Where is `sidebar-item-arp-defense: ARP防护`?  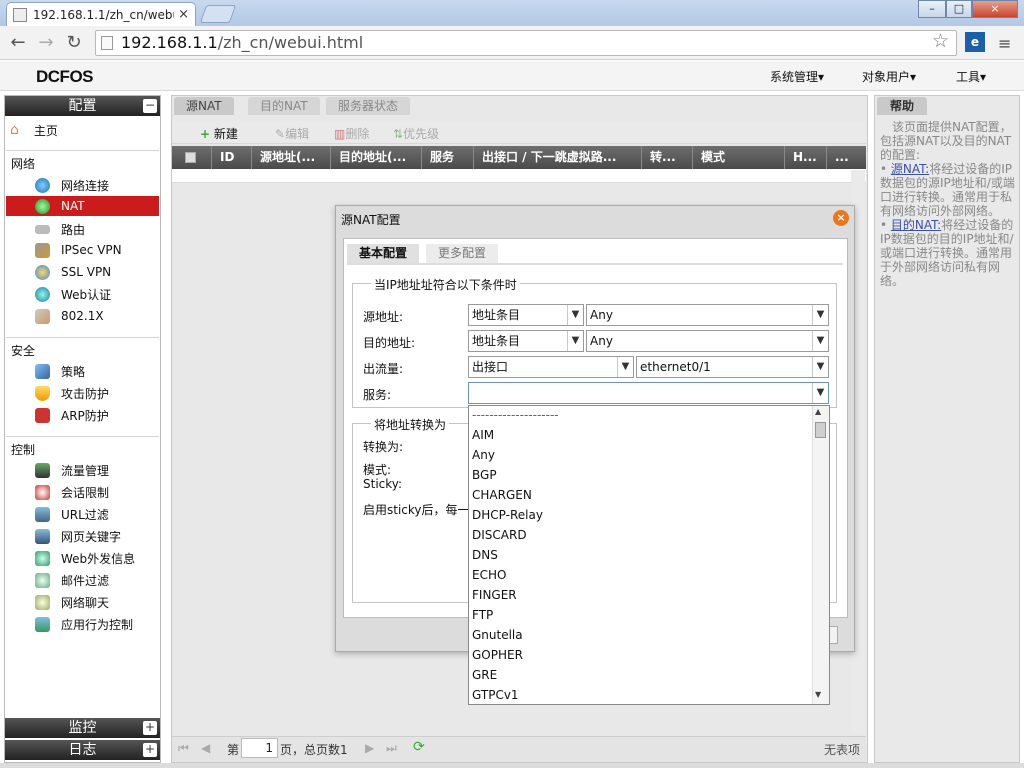
sidebar-item-arp-defense: ARP防护 is located at coordinates (82, 415).